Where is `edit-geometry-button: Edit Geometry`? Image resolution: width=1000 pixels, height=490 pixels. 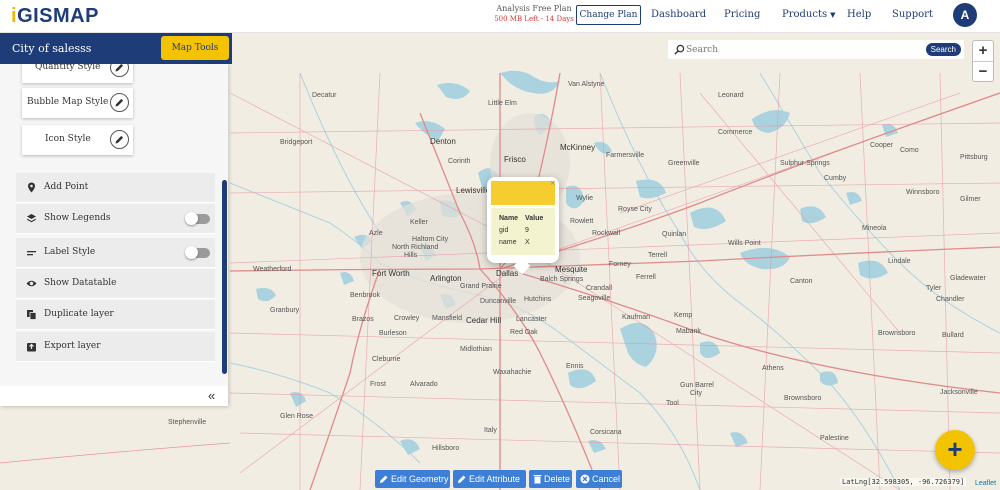 edit-geometry-button: Edit Geometry is located at coordinates (412, 479).